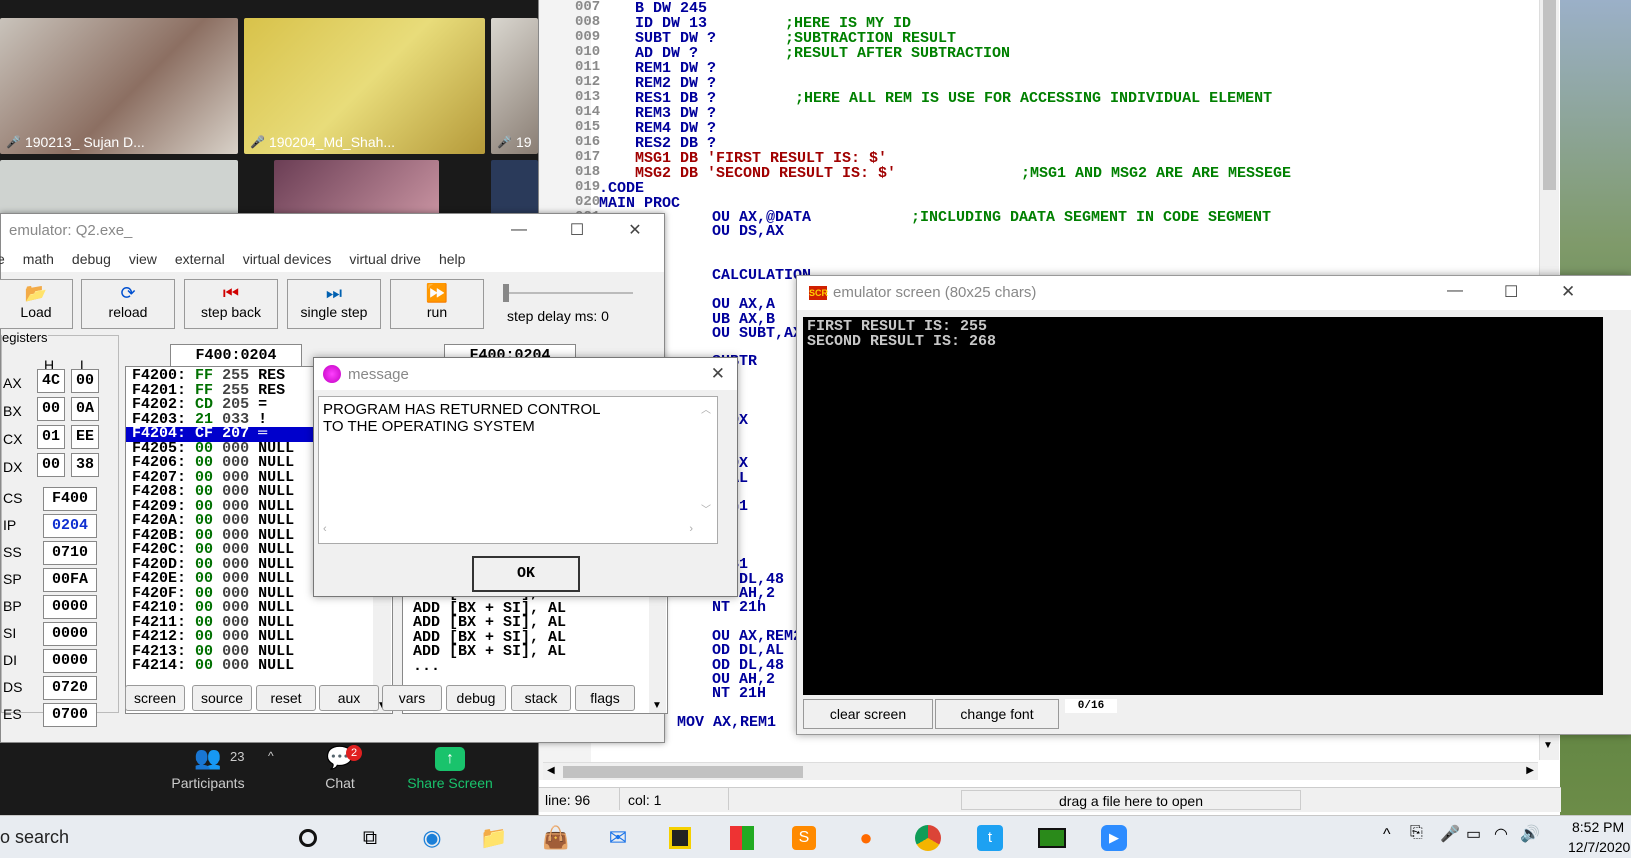 Image resolution: width=1631 pixels, height=858 pixels. What do you see at coordinates (1530, 770) in the screenshot?
I see `scroll-right-icon: ▶` at bounding box center [1530, 770].